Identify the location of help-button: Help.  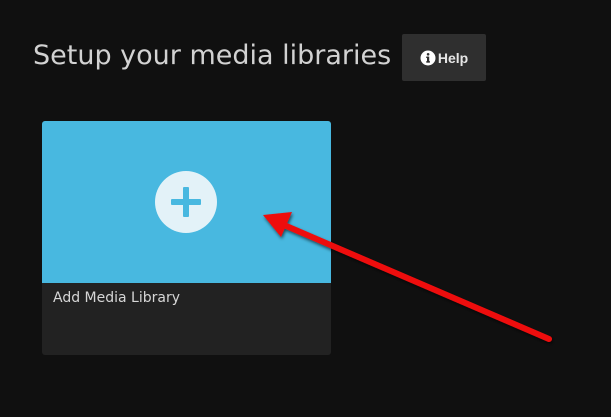
(444, 57).